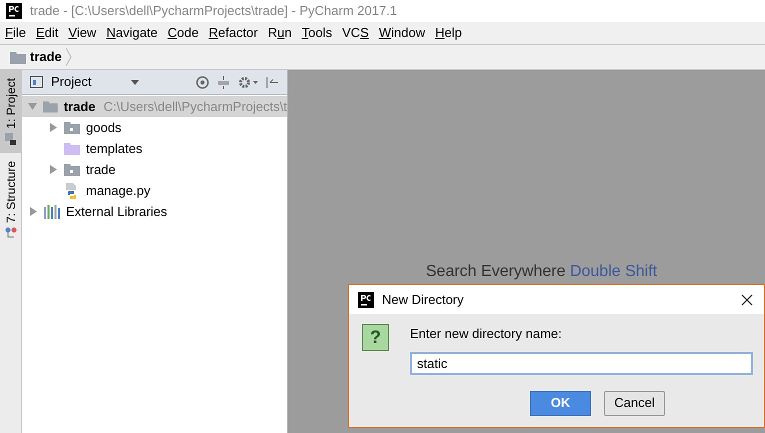  I want to click on side-tab: 7: Structure, so click(10, 199).